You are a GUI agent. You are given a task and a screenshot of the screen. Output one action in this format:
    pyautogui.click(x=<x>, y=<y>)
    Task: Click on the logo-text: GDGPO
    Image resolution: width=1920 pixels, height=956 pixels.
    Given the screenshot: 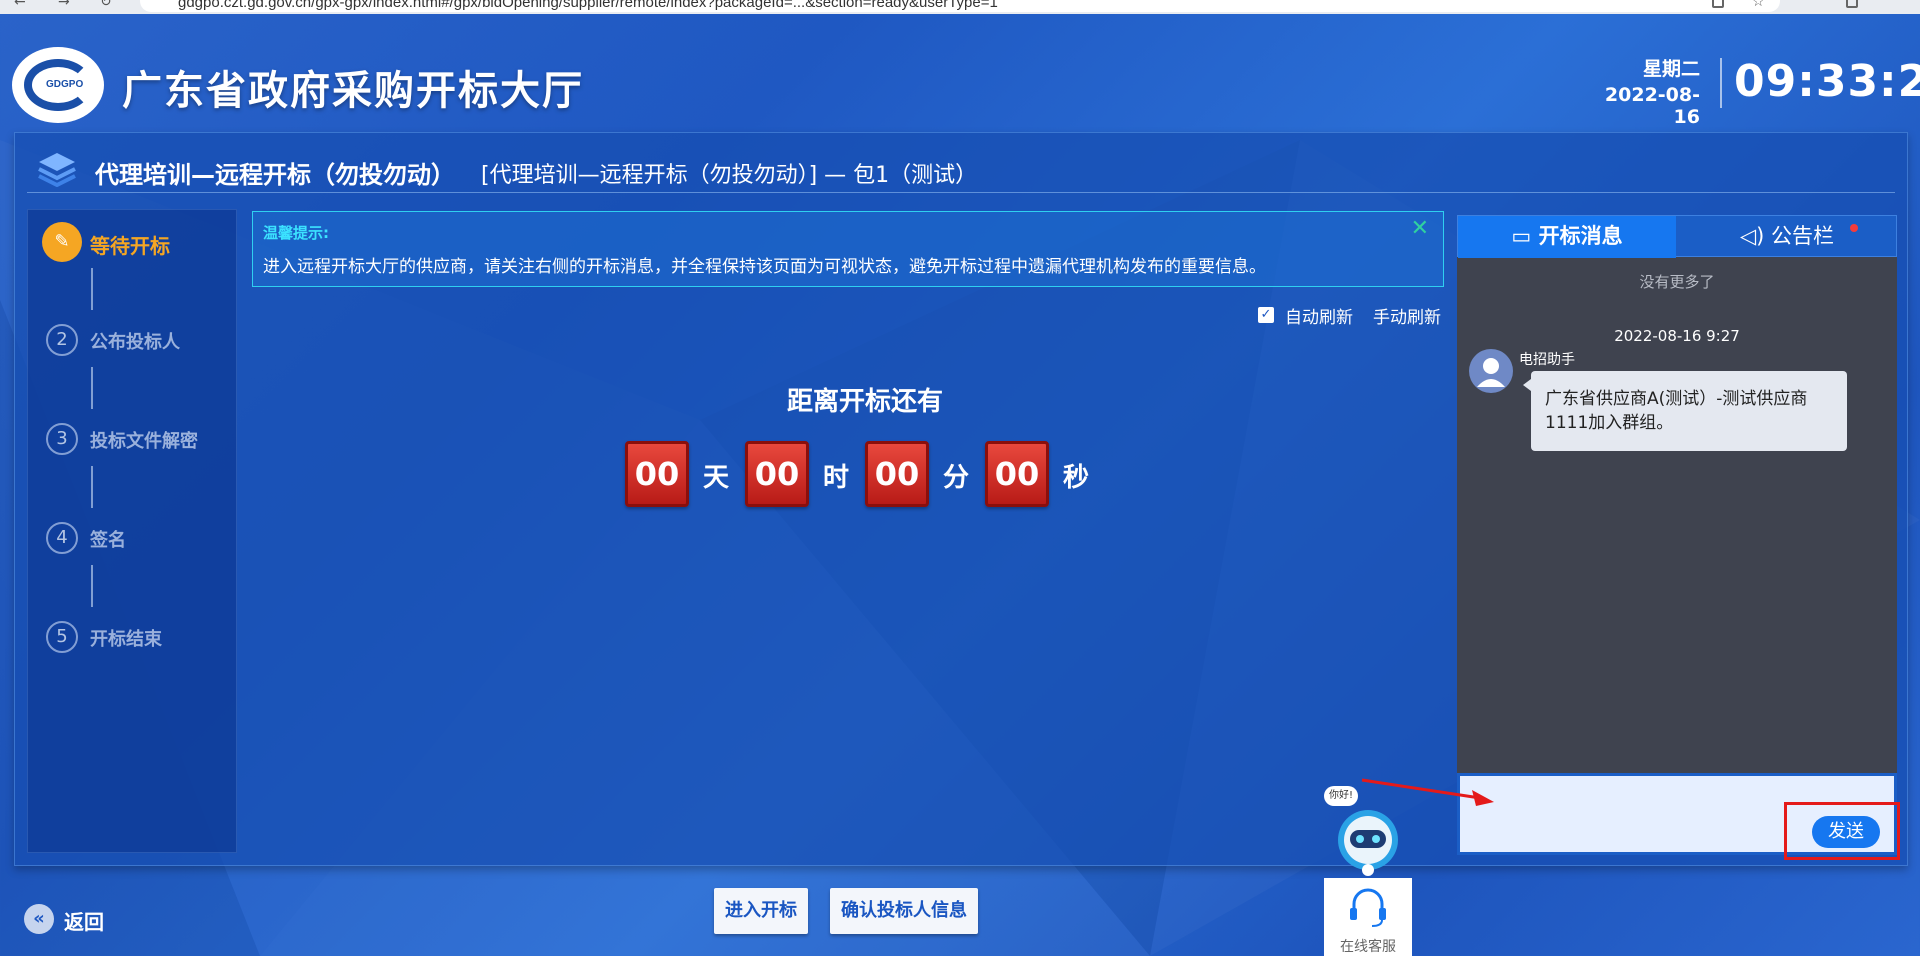 What is the action you would take?
    pyautogui.click(x=65, y=84)
    